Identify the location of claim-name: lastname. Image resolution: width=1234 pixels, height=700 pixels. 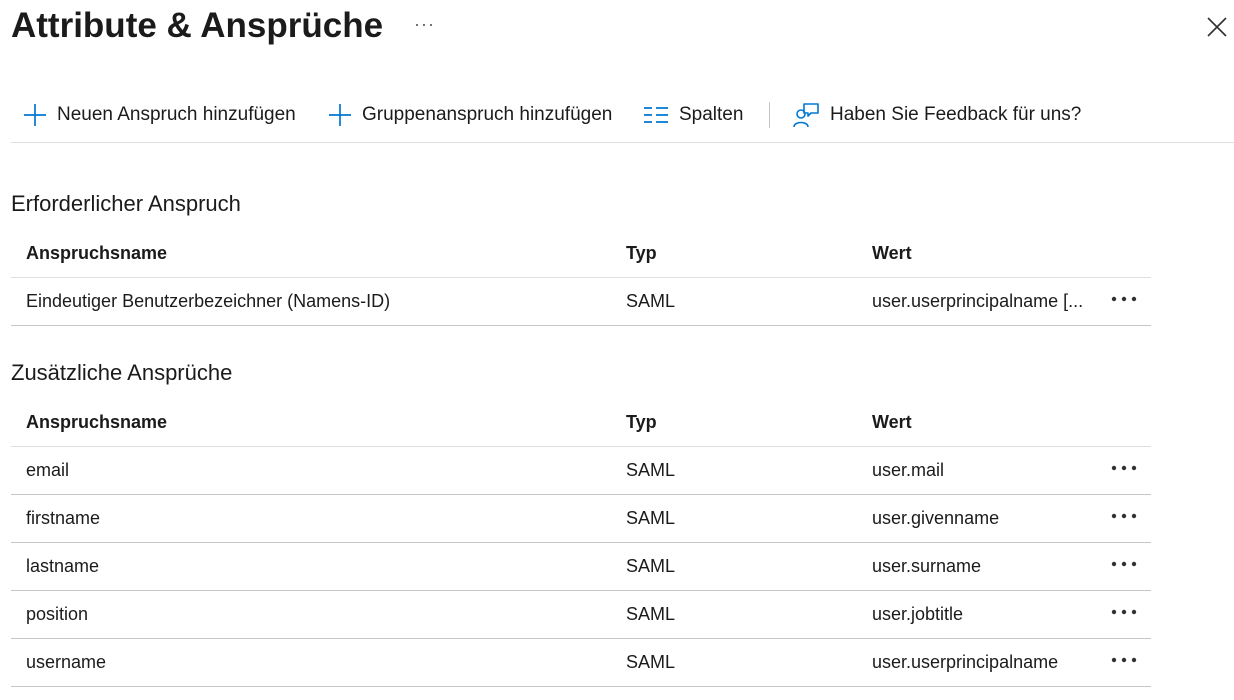
(63, 566).